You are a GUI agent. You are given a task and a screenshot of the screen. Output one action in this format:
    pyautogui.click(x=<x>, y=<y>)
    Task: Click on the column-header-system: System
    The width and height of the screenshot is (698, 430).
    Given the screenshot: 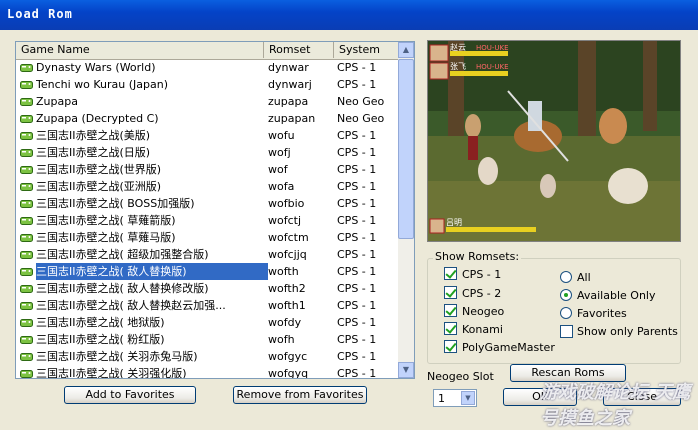 What is the action you would take?
    pyautogui.click(x=367, y=50)
    